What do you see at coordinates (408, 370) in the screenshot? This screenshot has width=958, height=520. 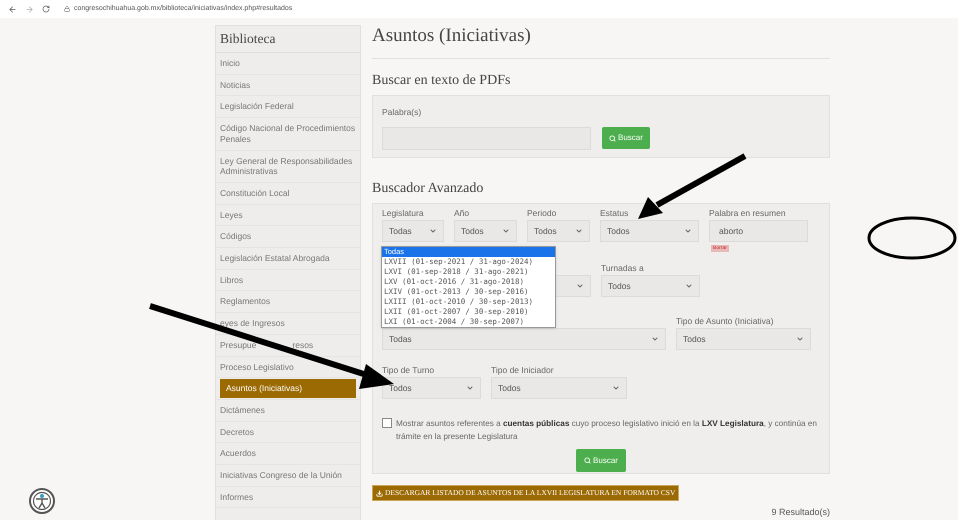 I see `field-label: Tipo de Turno` at bounding box center [408, 370].